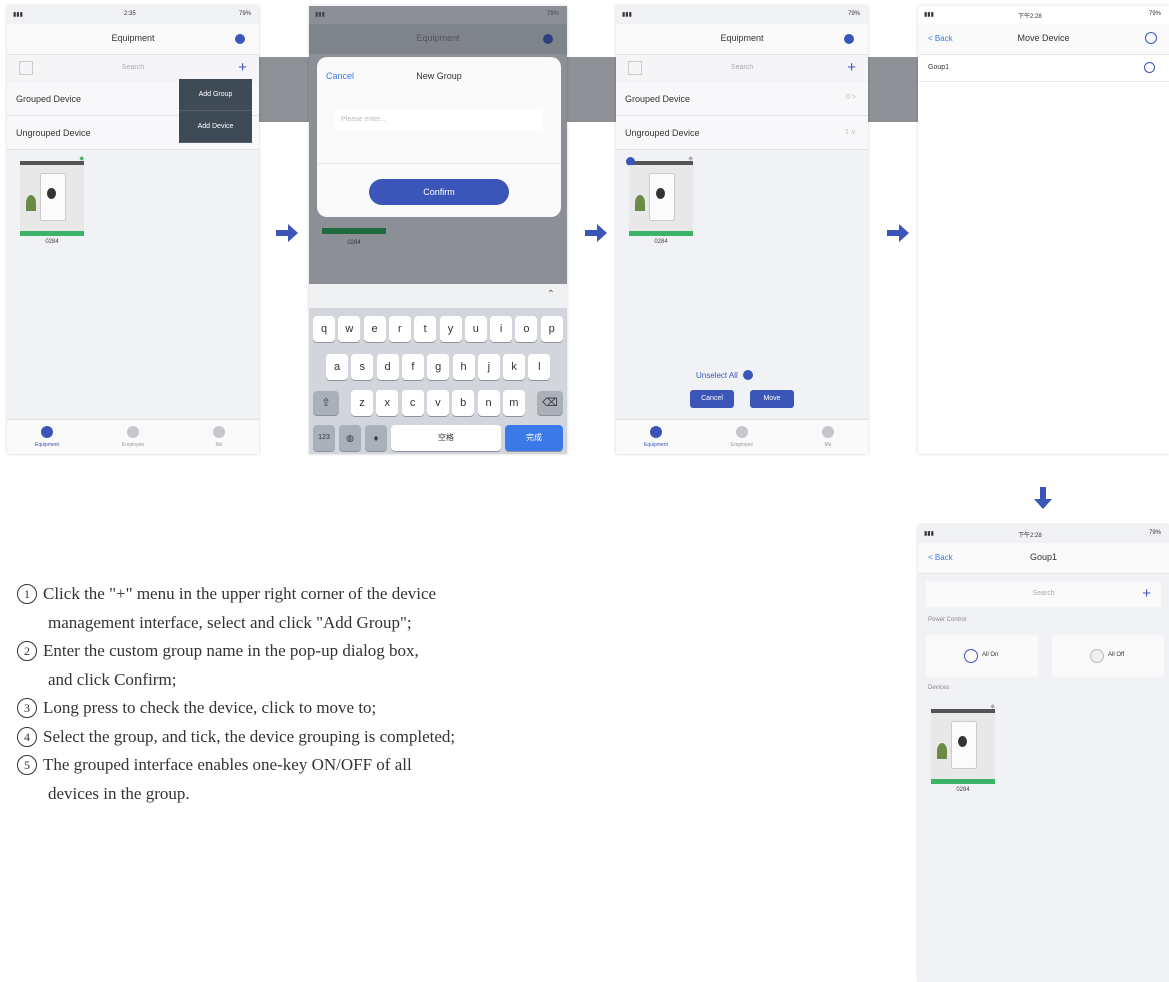 This screenshot has width=1169, height=982. Describe the element at coordinates (514, 367) in the screenshot. I see `key-k: k` at that location.